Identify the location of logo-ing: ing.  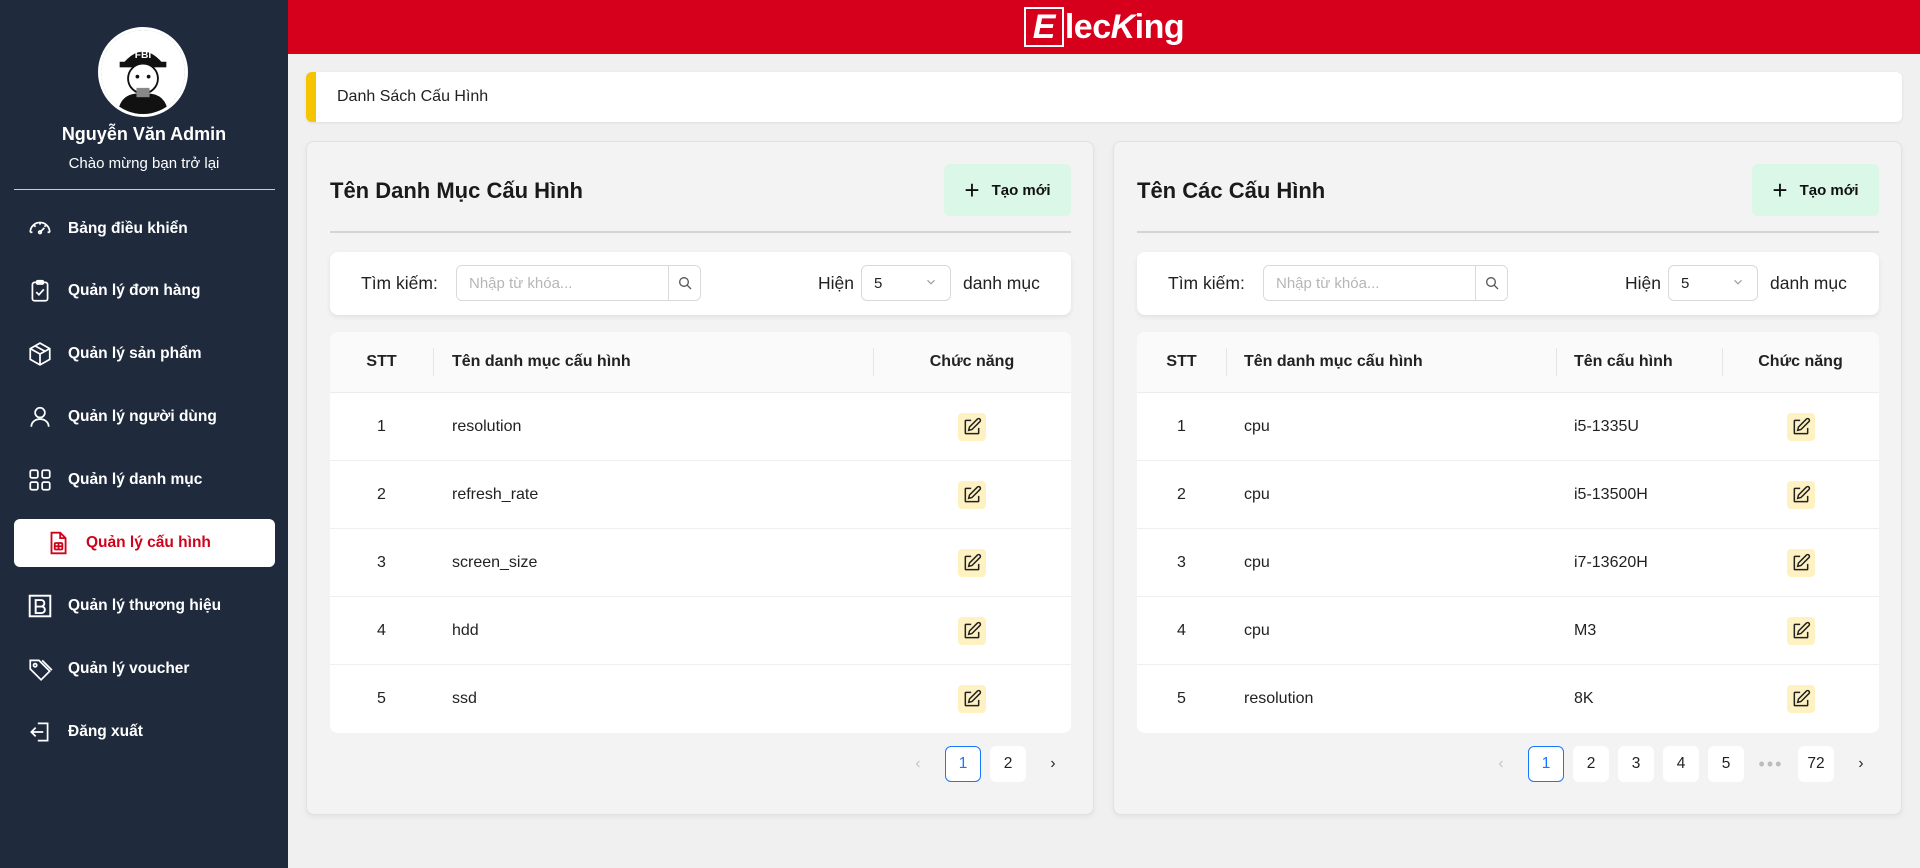
(1159, 26).